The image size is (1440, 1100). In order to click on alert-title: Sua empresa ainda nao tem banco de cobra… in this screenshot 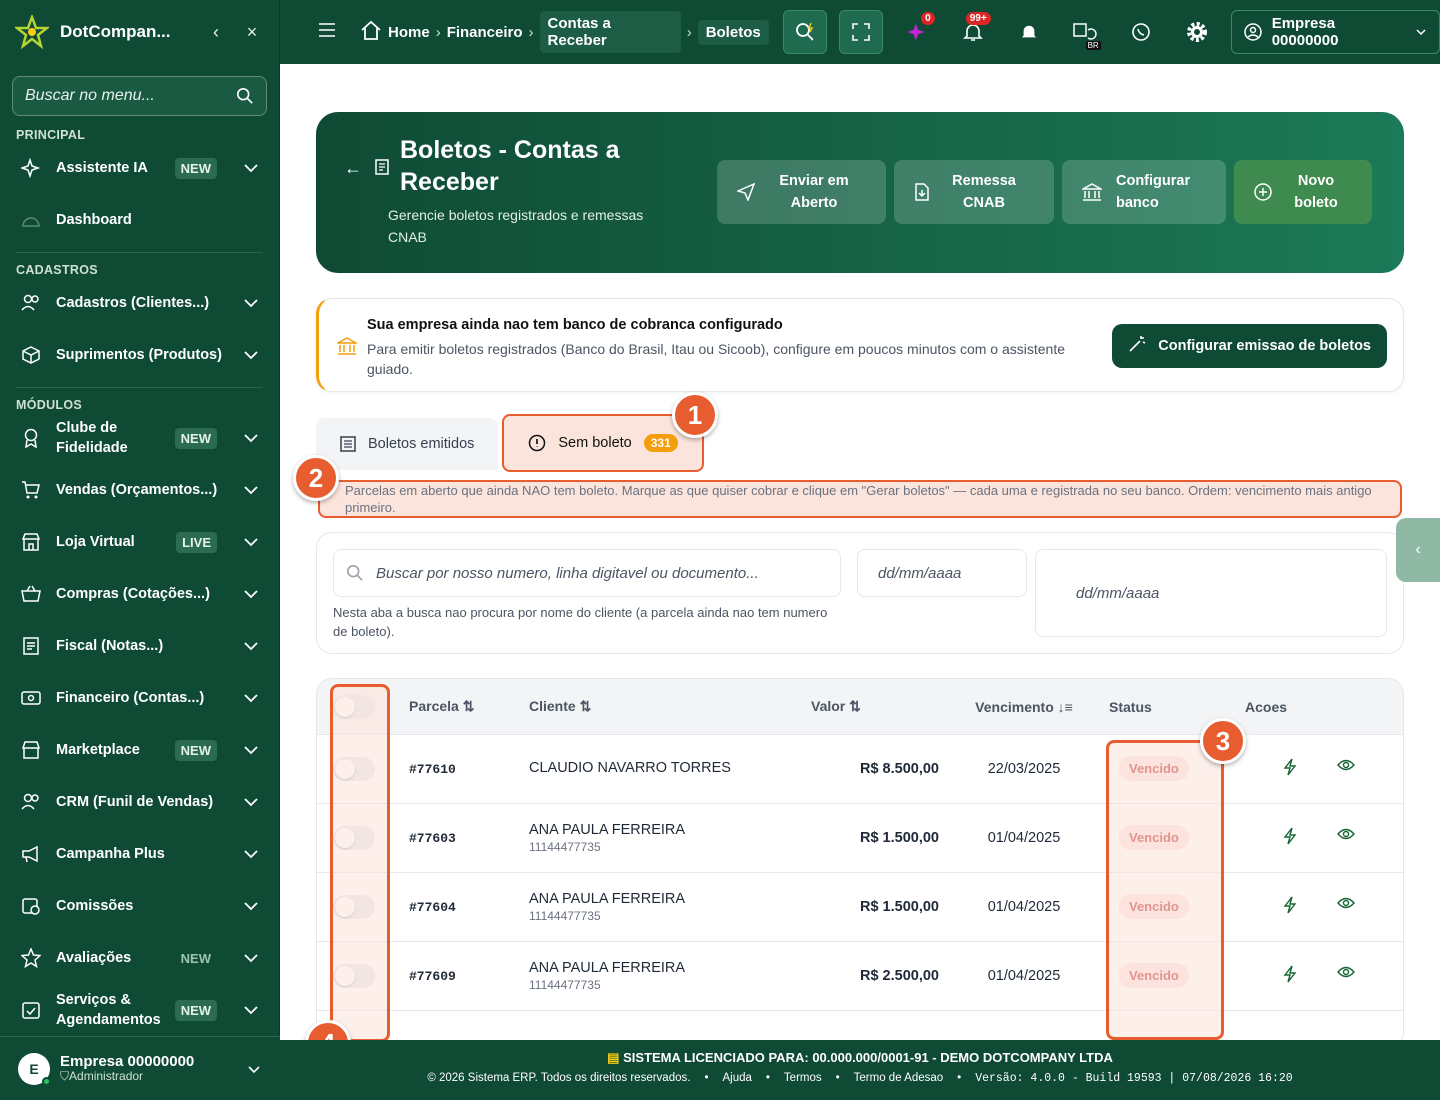, I will do `click(575, 325)`.